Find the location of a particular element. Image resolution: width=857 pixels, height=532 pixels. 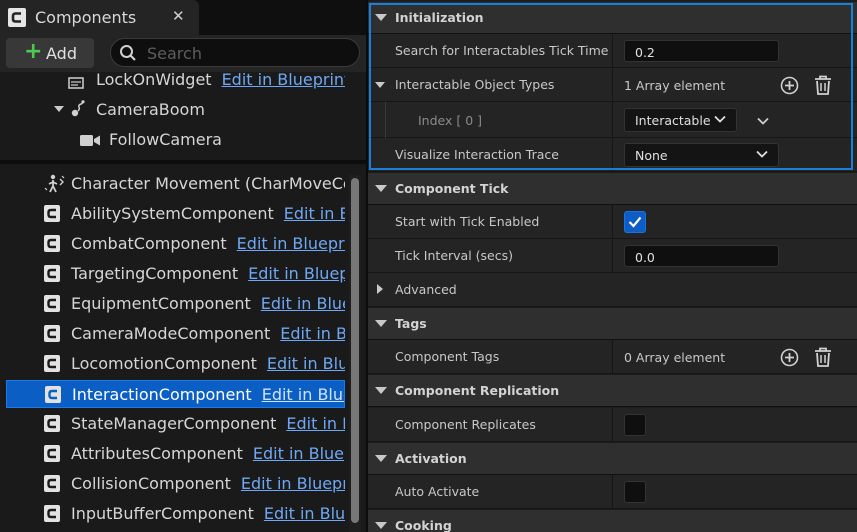

auto-activate-checkbox is located at coordinates (635, 492).